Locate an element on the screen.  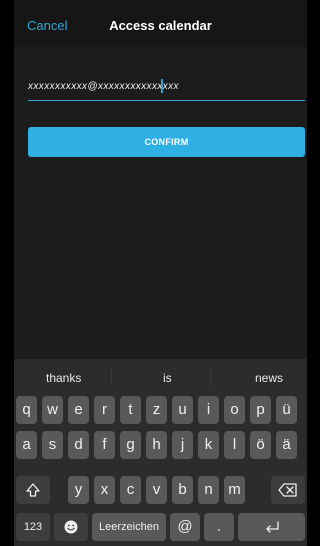
key-x: x is located at coordinates (104, 490).